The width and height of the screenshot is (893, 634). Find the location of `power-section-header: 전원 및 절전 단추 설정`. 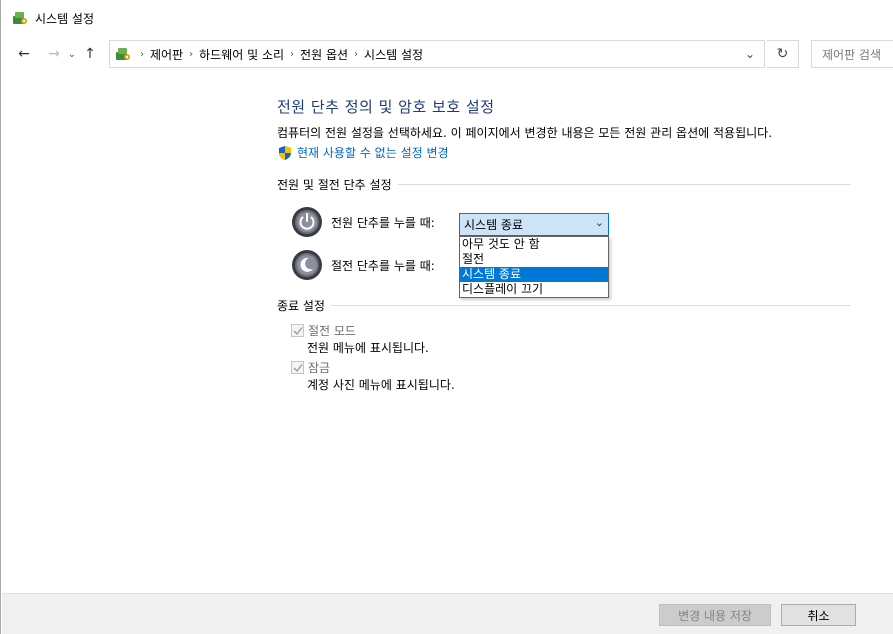

power-section-header: 전원 및 절전 단추 설정 is located at coordinates (564, 184).